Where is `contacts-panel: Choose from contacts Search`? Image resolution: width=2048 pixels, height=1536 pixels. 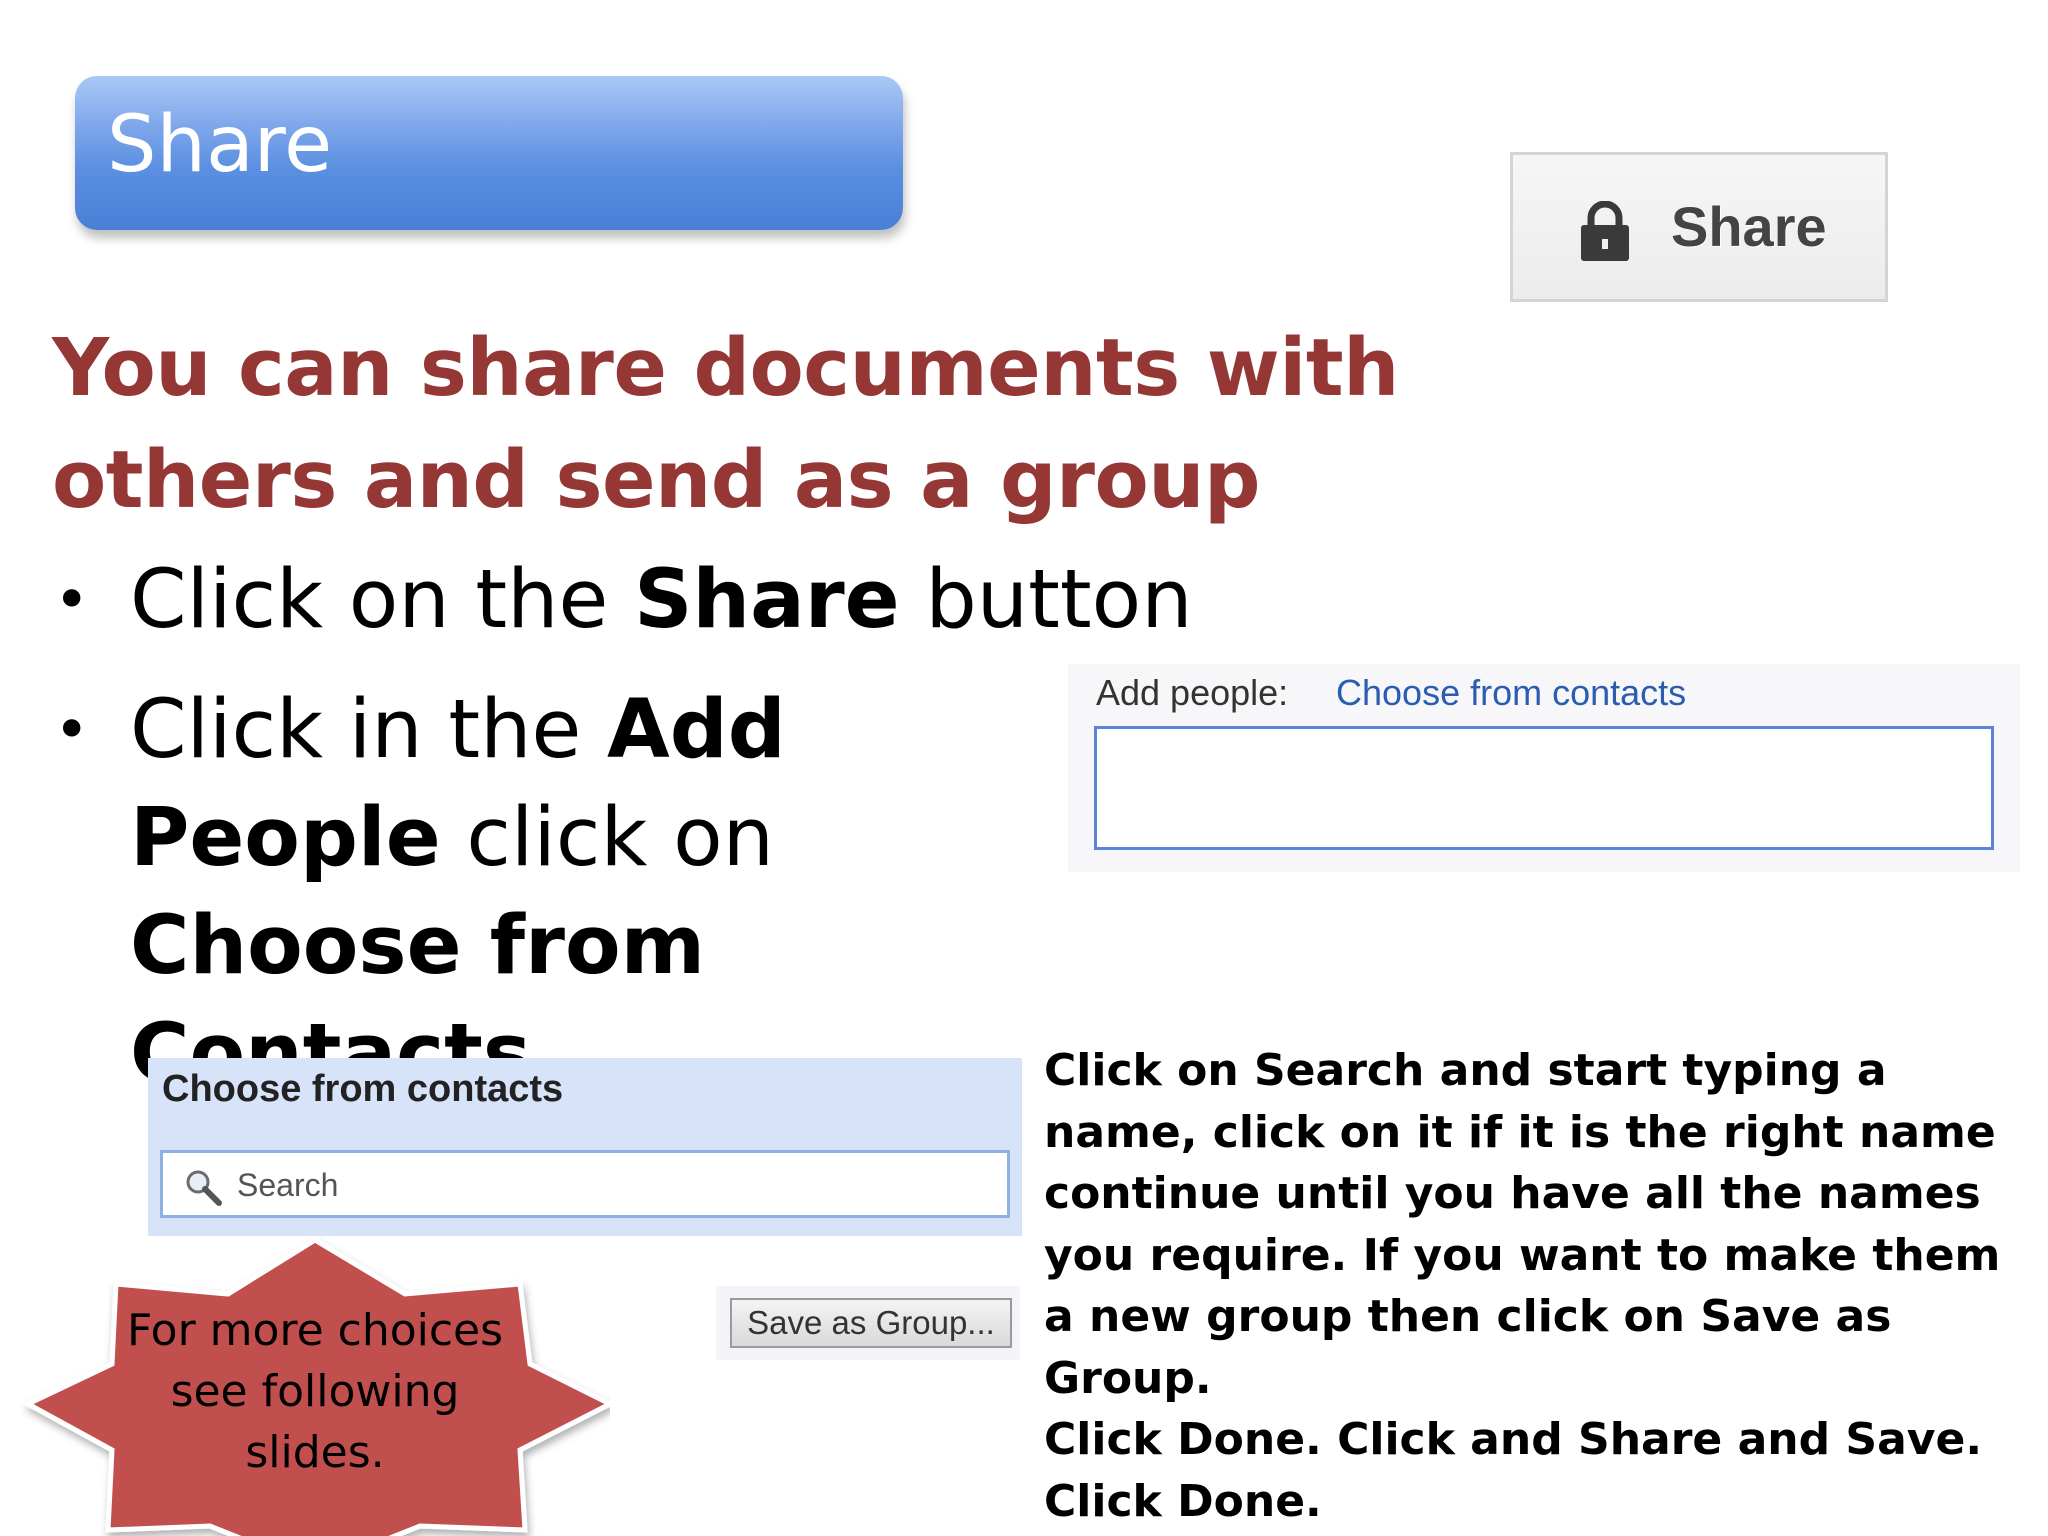
contacts-panel: Choose from contacts Search is located at coordinates (585, 1147).